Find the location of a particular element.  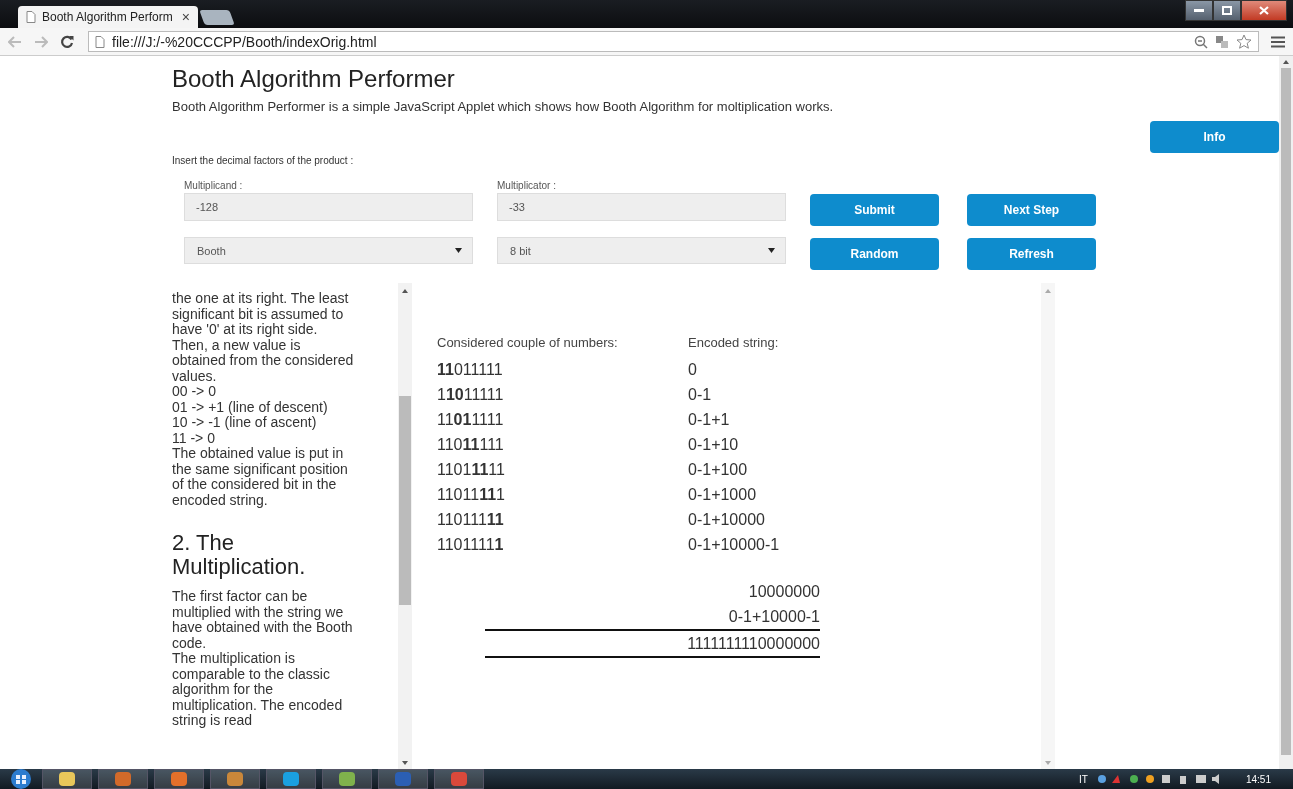

clock: 14:51 is located at coordinates (1258, 779).